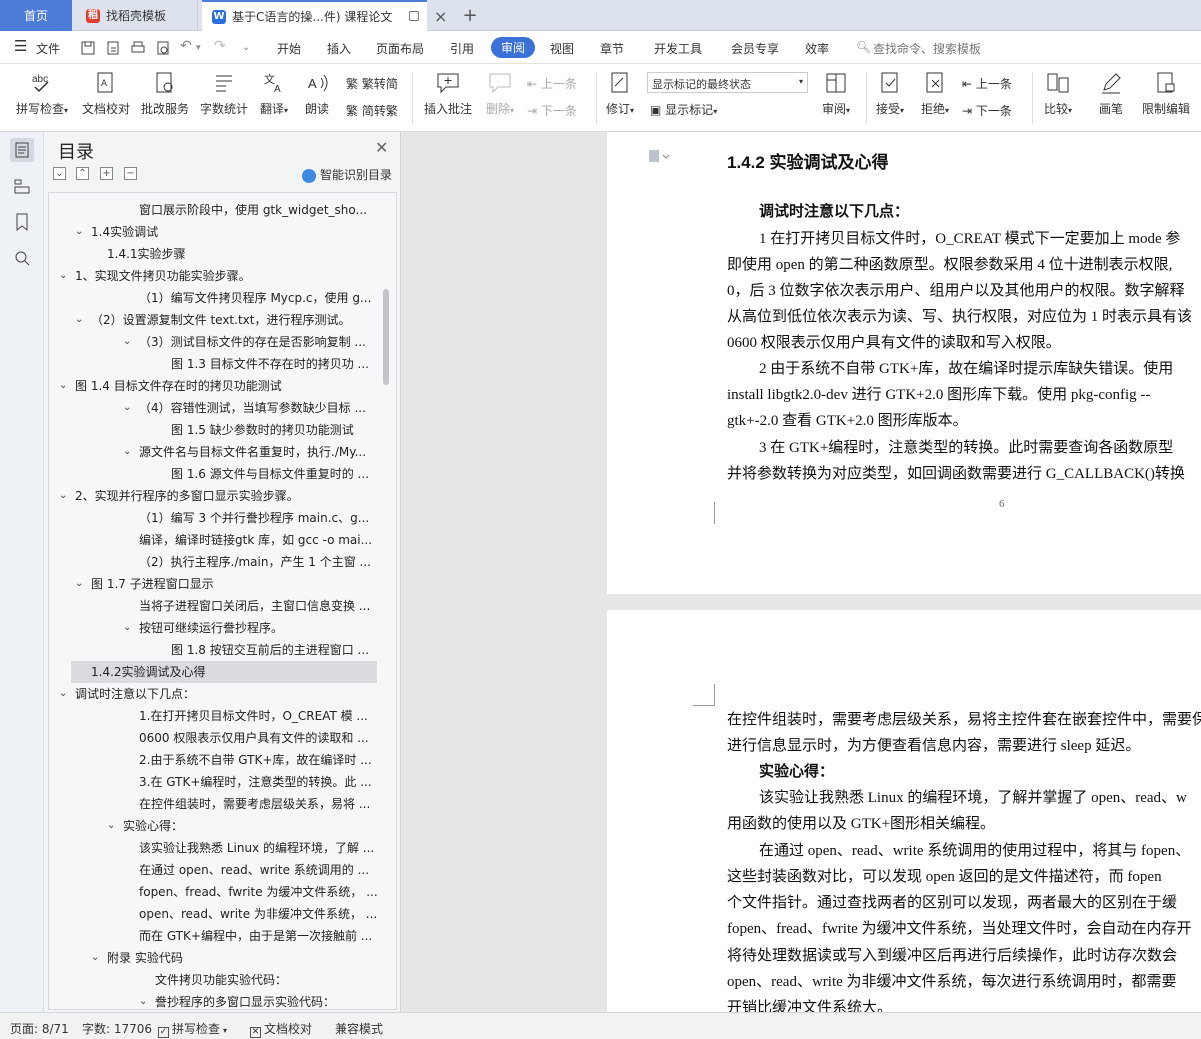 This screenshot has height=1039, width=1201. Describe the element at coordinates (562, 48) in the screenshot. I see `menu-item-view: 视图` at that location.